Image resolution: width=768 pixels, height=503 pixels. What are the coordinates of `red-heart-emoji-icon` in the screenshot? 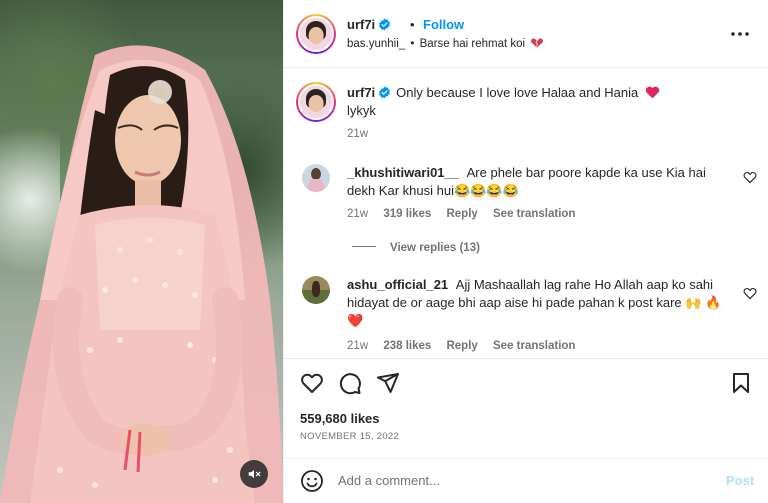 It's located at (652, 92).